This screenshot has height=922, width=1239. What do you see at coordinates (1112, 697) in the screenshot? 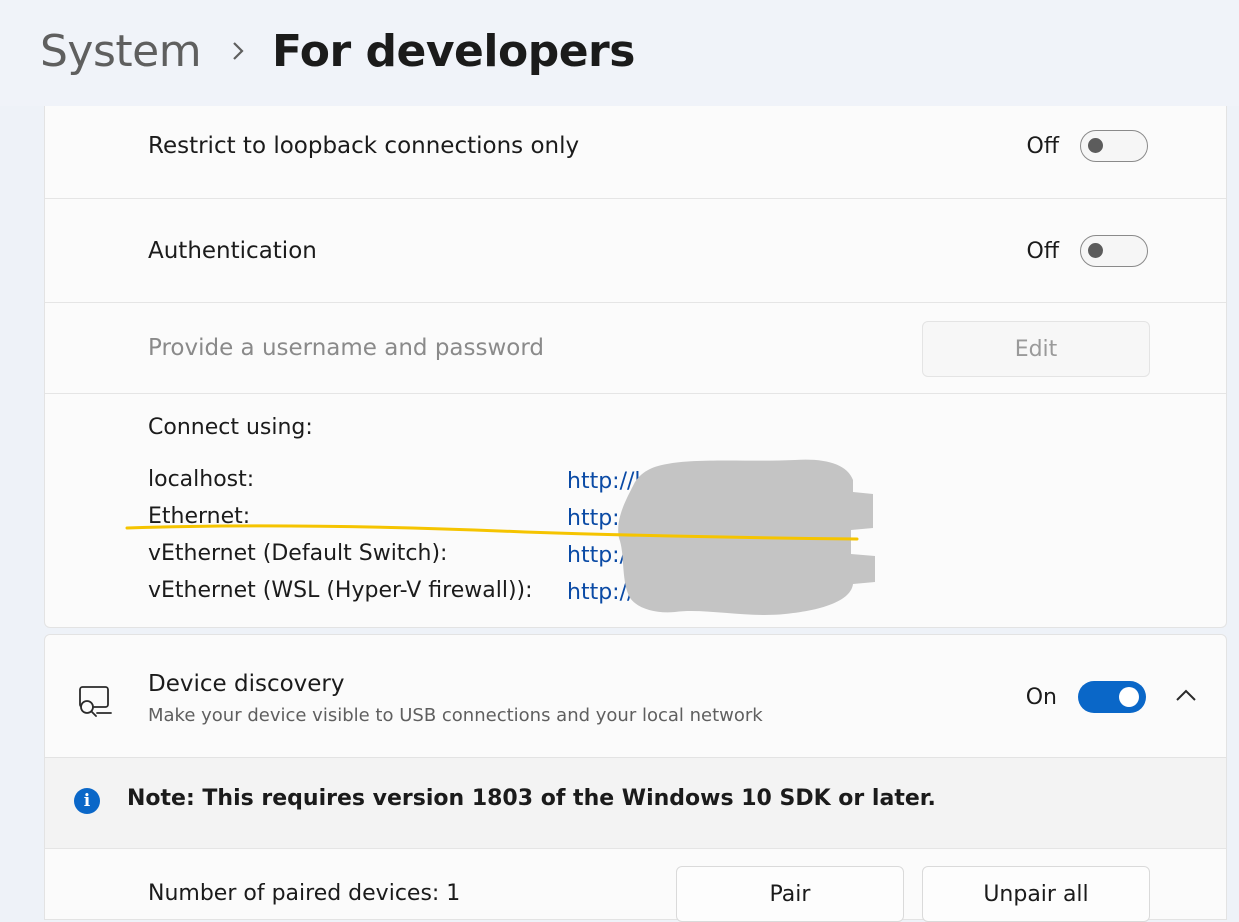
I see `device-discovery-toggle` at bounding box center [1112, 697].